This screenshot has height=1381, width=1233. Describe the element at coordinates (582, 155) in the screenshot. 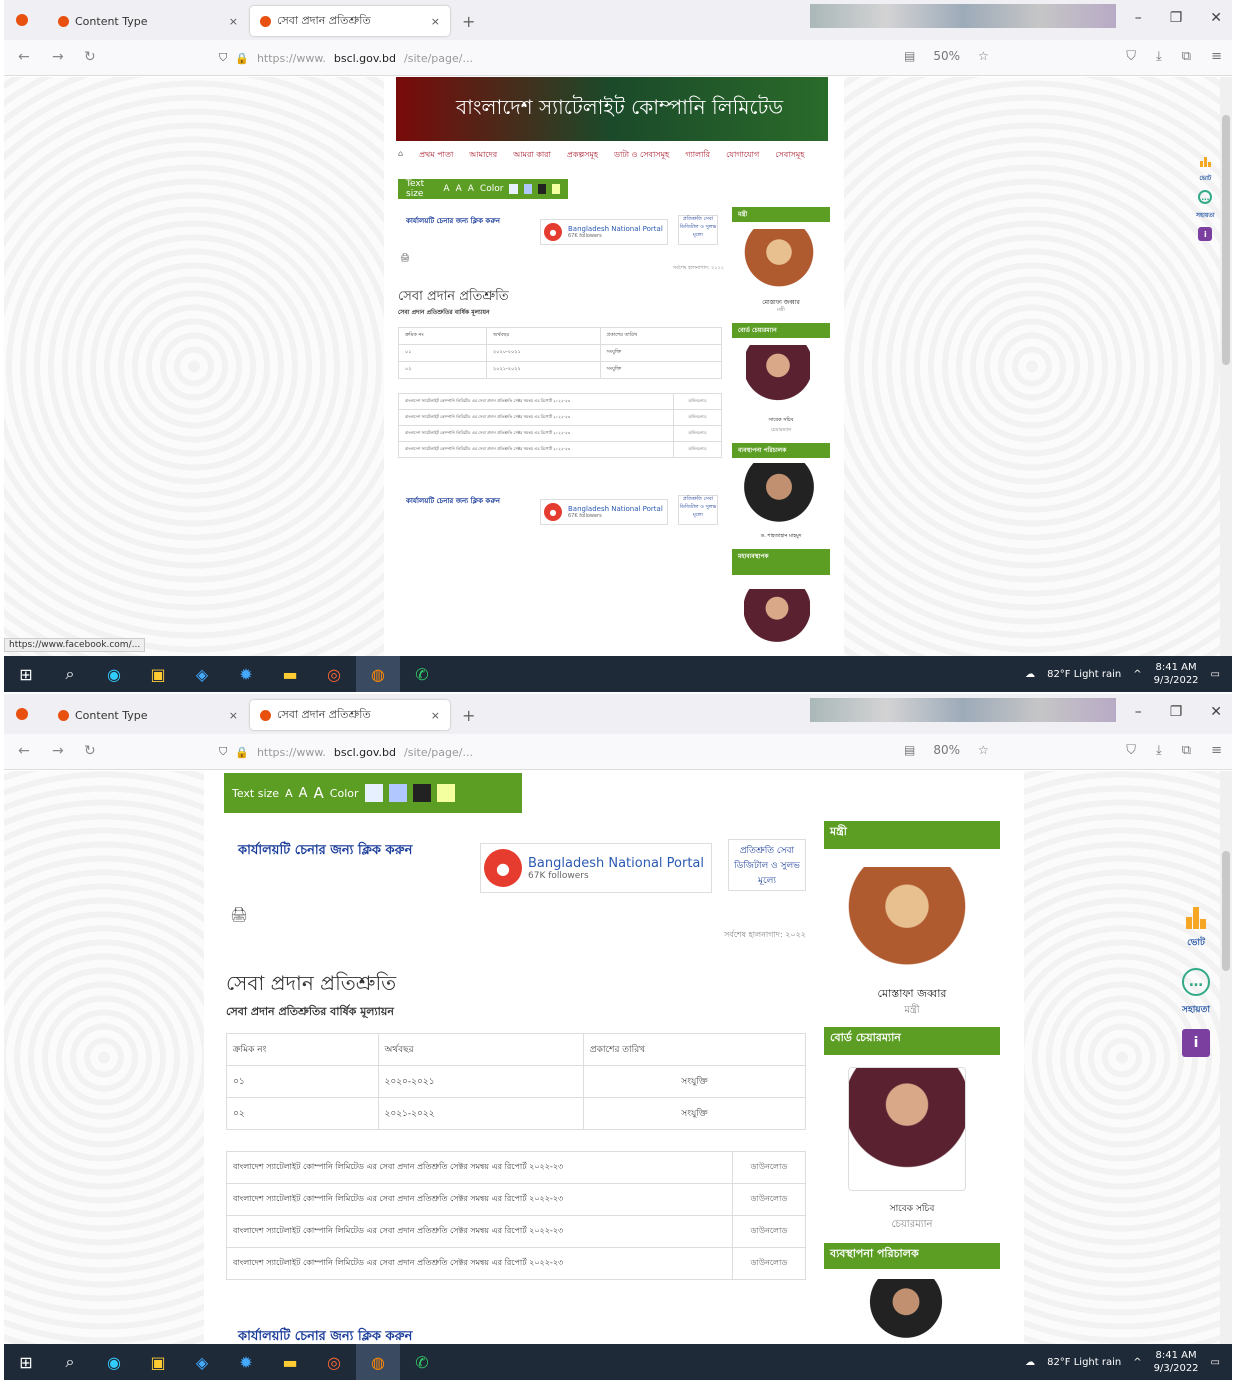

I see `menu-item: প্রকল্পসমূহ` at that location.